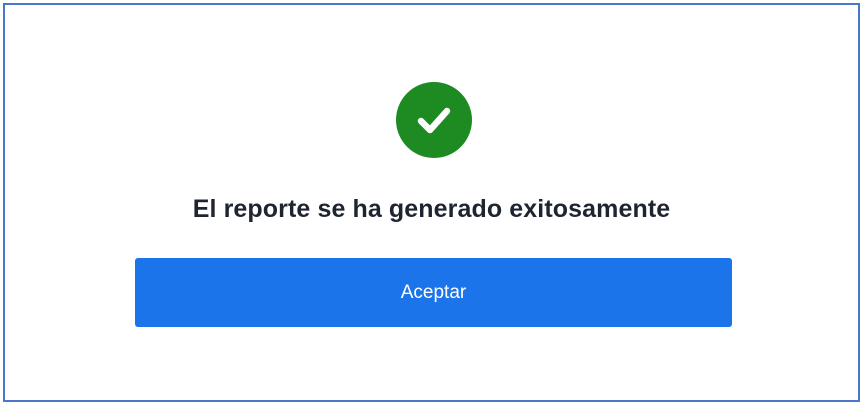 The width and height of the screenshot is (867, 407). What do you see at coordinates (431, 209) in the screenshot?
I see `success-message: El reporte se ha generado exitosamente` at bounding box center [431, 209].